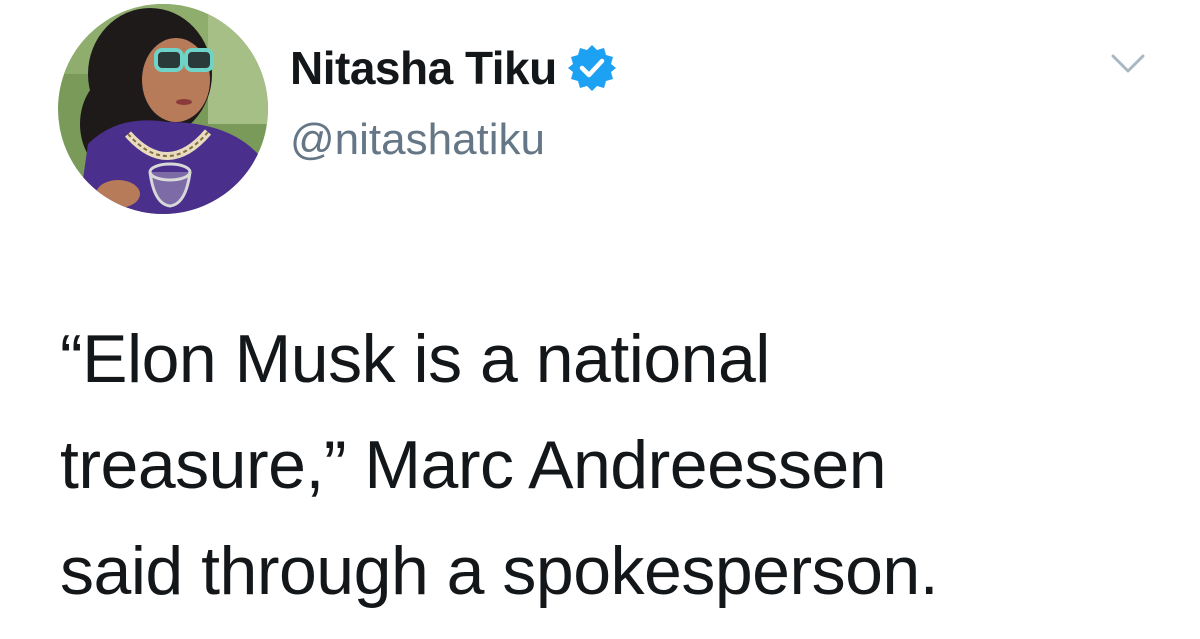  What do you see at coordinates (423, 68) in the screenshot?
I see `display-name: Nitasha Tiku` at bounding box center [423, 68].